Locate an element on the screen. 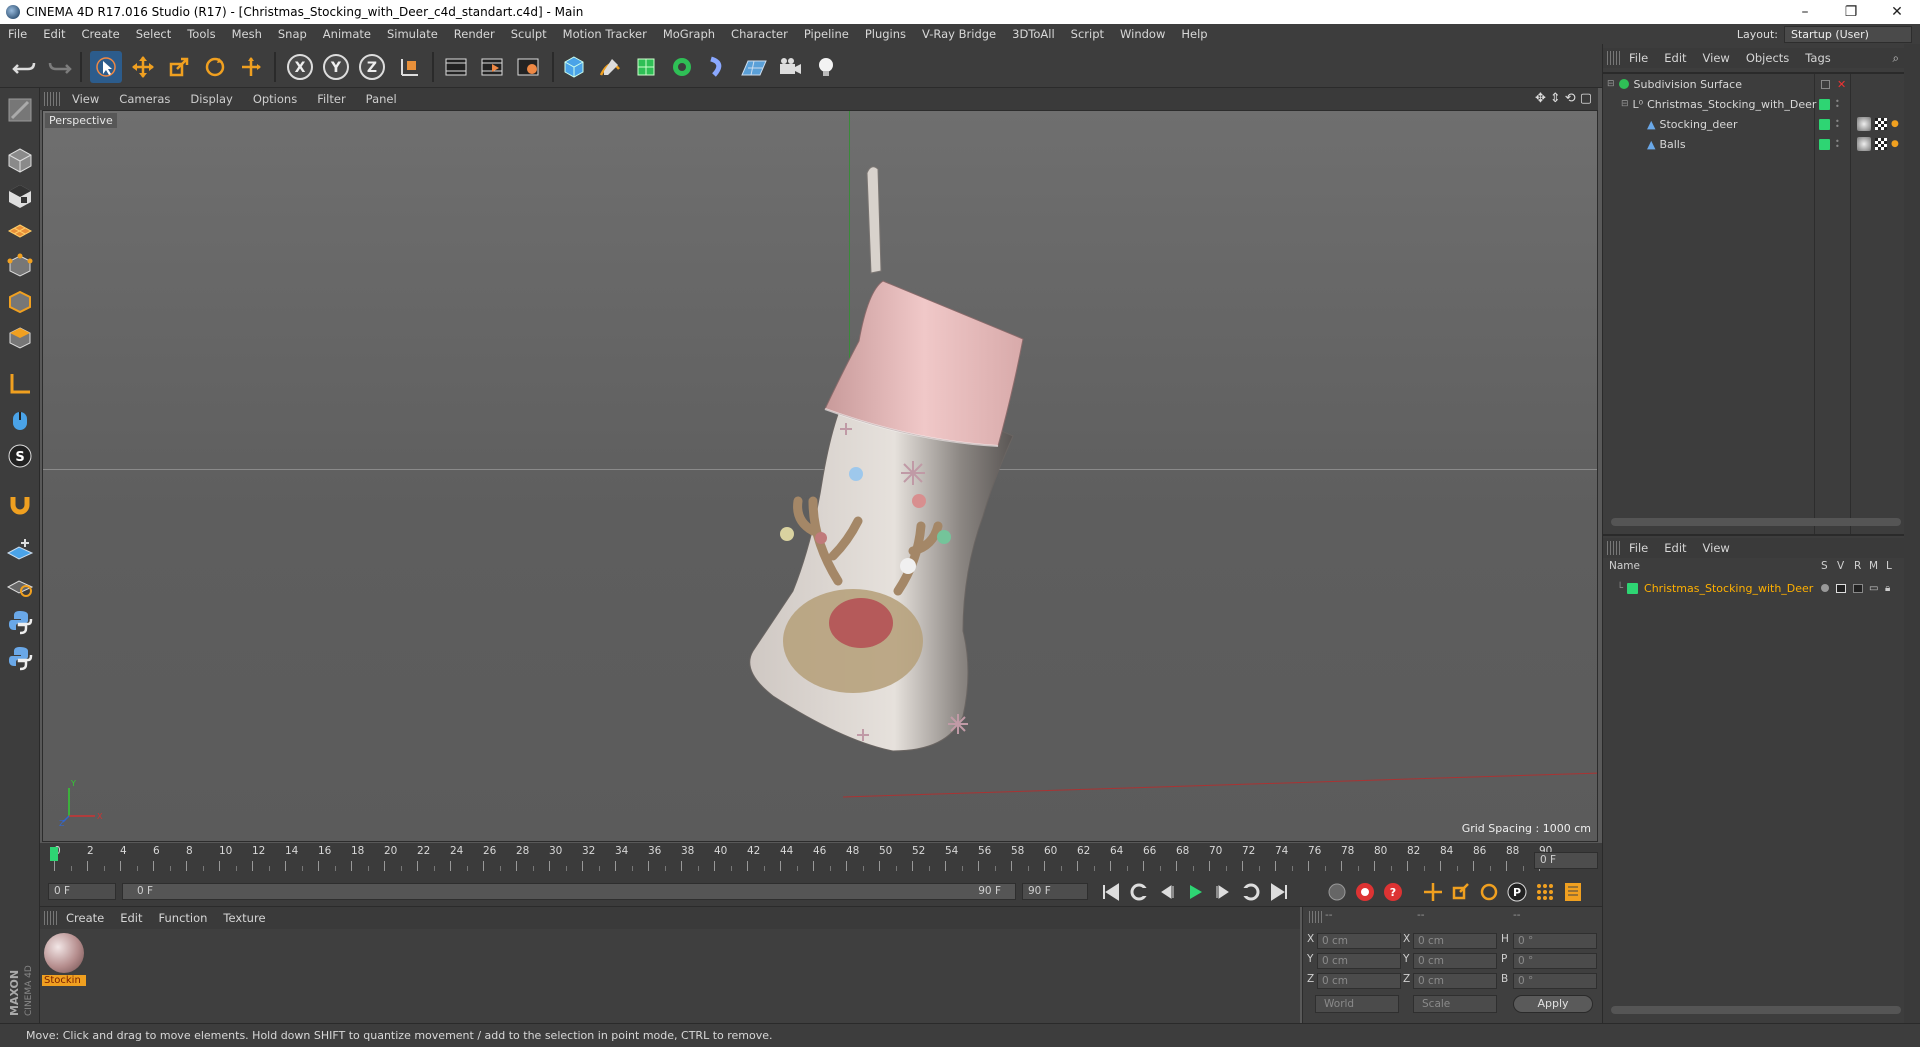 The width and height of the screenshot is (1920, 1047). enable-axis-icon is located at coordinates (20, 384).